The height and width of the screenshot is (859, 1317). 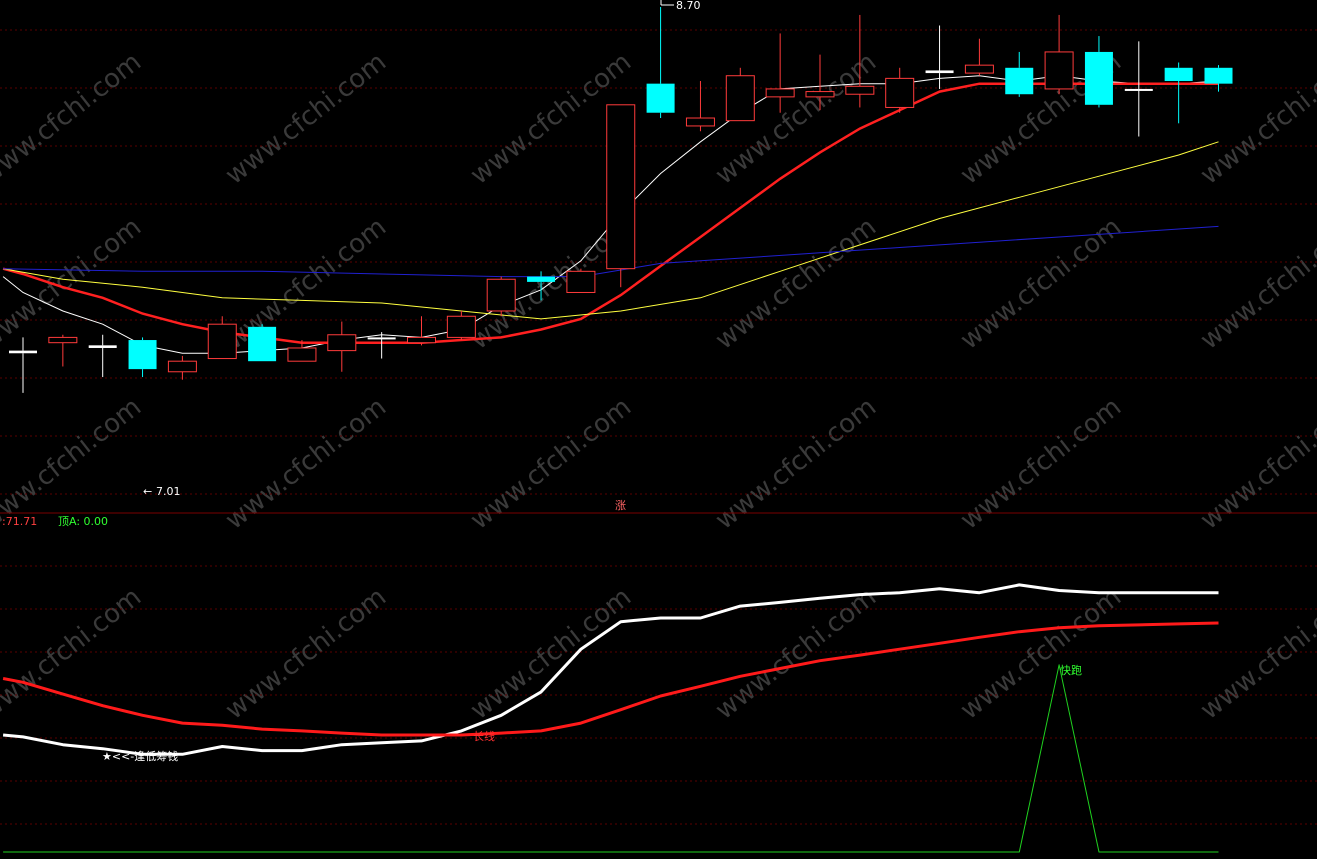 What do you see at coordinates (19, 521) in the screenshot?
I see `indicator-value: :71.71` at bounding box center [19, 521].